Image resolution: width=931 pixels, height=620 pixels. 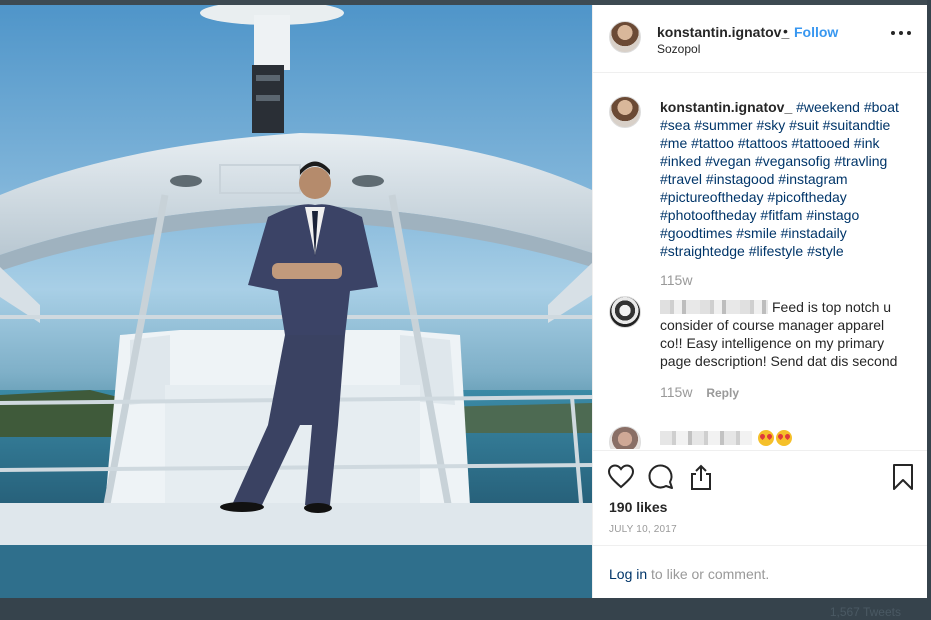 What do you see at coordinates (760, 497) in the screenshot?
I see `action-bar: 190 likes JULY 10, 2017` at bounding box center [760, 497].